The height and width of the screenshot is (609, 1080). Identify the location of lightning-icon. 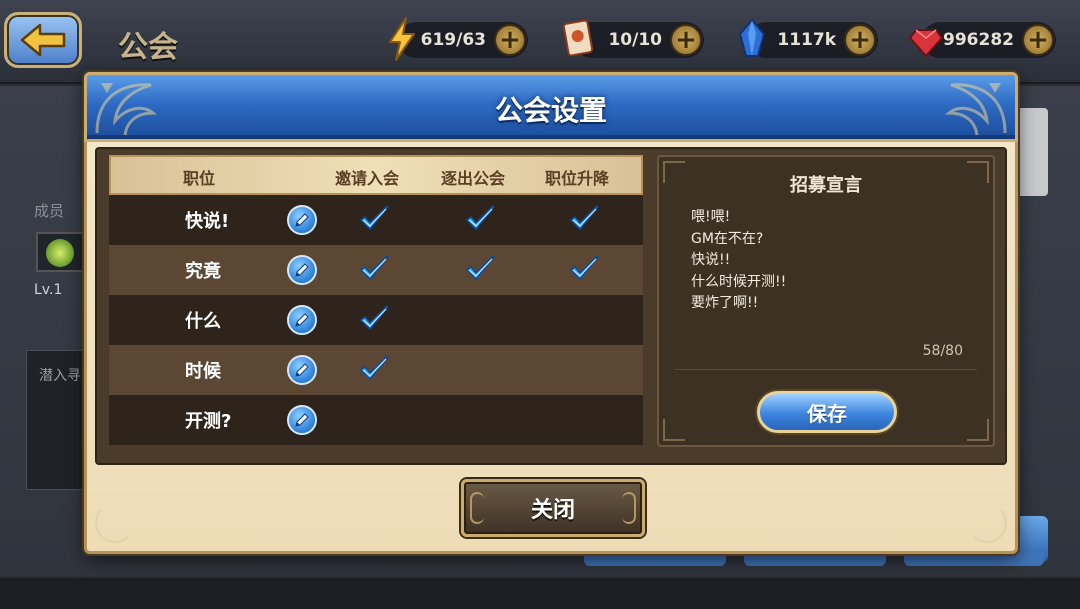
(402, 39).